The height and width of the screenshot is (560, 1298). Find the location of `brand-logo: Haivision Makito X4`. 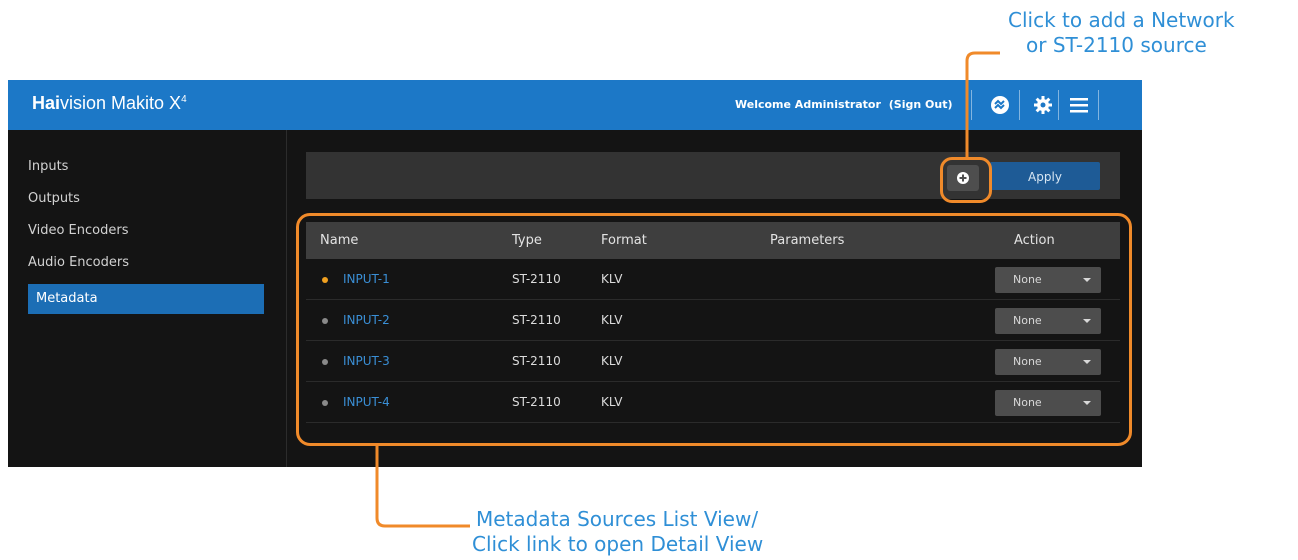

brand-logo: Haivision Makito X4 is located at coordinates (109, 103).